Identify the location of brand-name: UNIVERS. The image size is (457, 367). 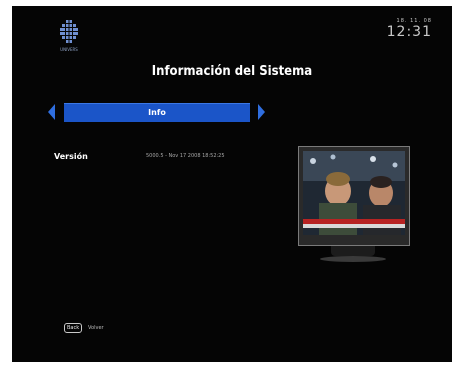
(69, 49).